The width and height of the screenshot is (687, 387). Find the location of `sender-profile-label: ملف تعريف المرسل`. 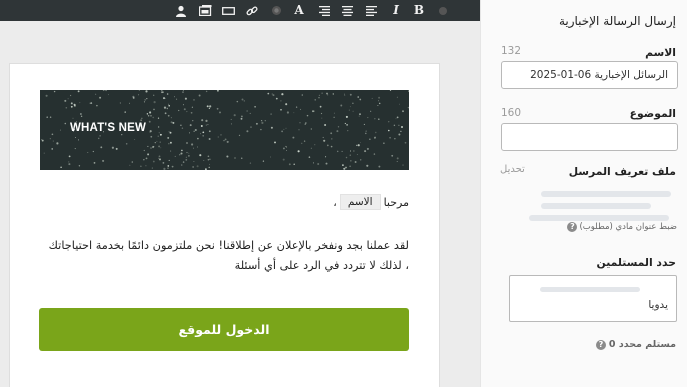

sender-profile-label: ملف تعريف المرسل is located at coordinates (622, 171).